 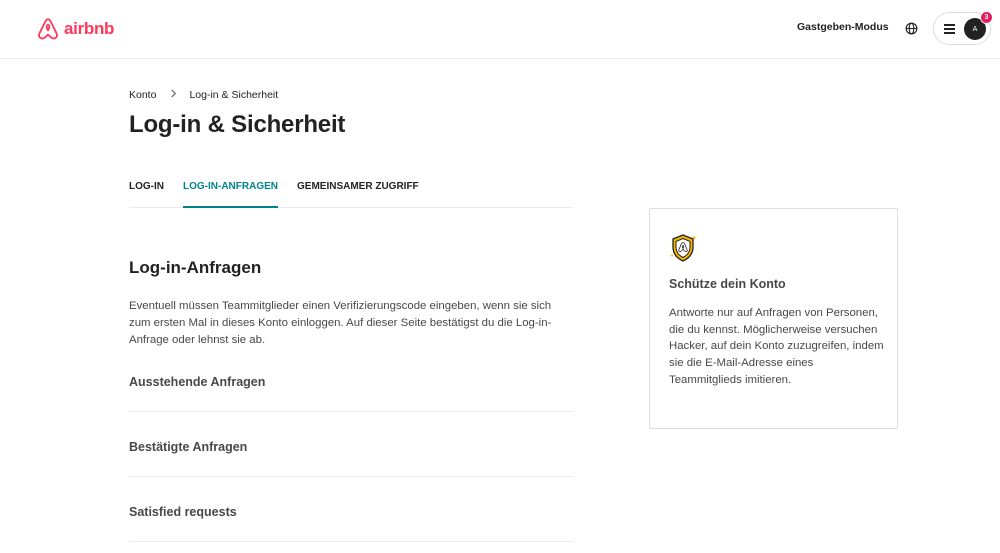 What do you see at coordinates (142, 95) in the screenshot?
I see `breadcrumb-konto-link: Konto` at bounding box center [142, 95].